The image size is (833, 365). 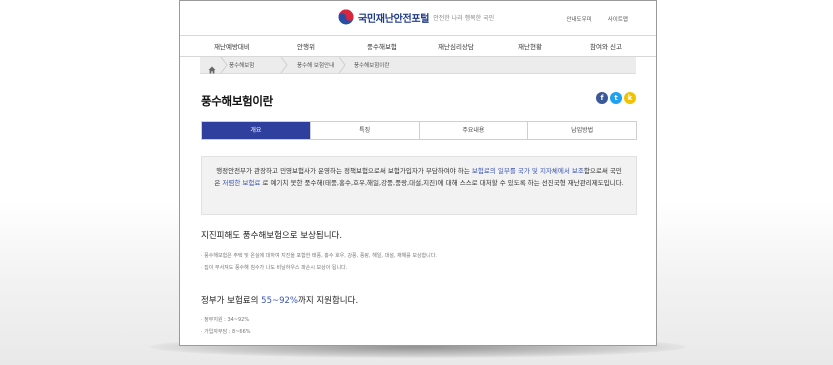 I want to click on global-nav: 재난예방대비 안행위 풍수해보험 재난심리상담 재난현황 참여와 신고, so click(x=418, y=46).